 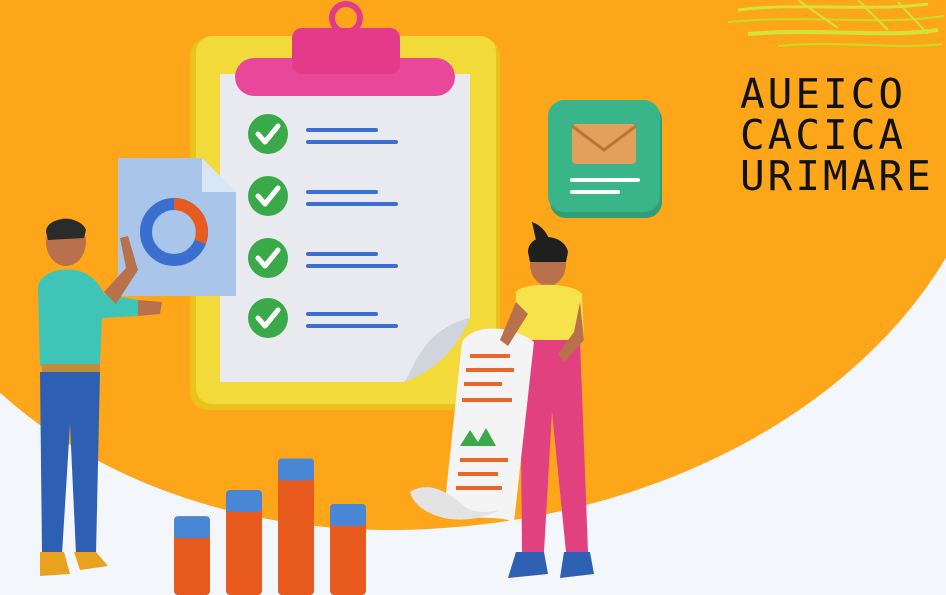 What do you see at coordinates (605, 159) in the screenshot?
I see `mail-icon` at bounding box center [605, 159].